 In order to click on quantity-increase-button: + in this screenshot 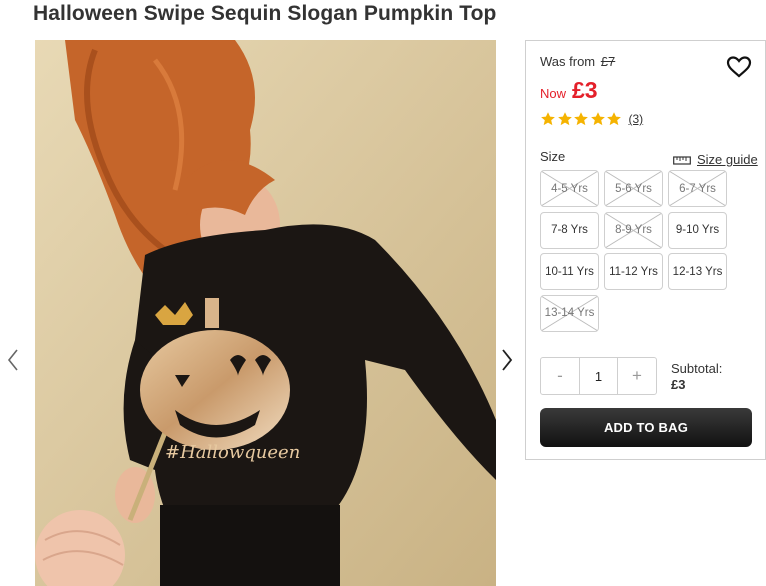, I will do `click(637, 376)`.